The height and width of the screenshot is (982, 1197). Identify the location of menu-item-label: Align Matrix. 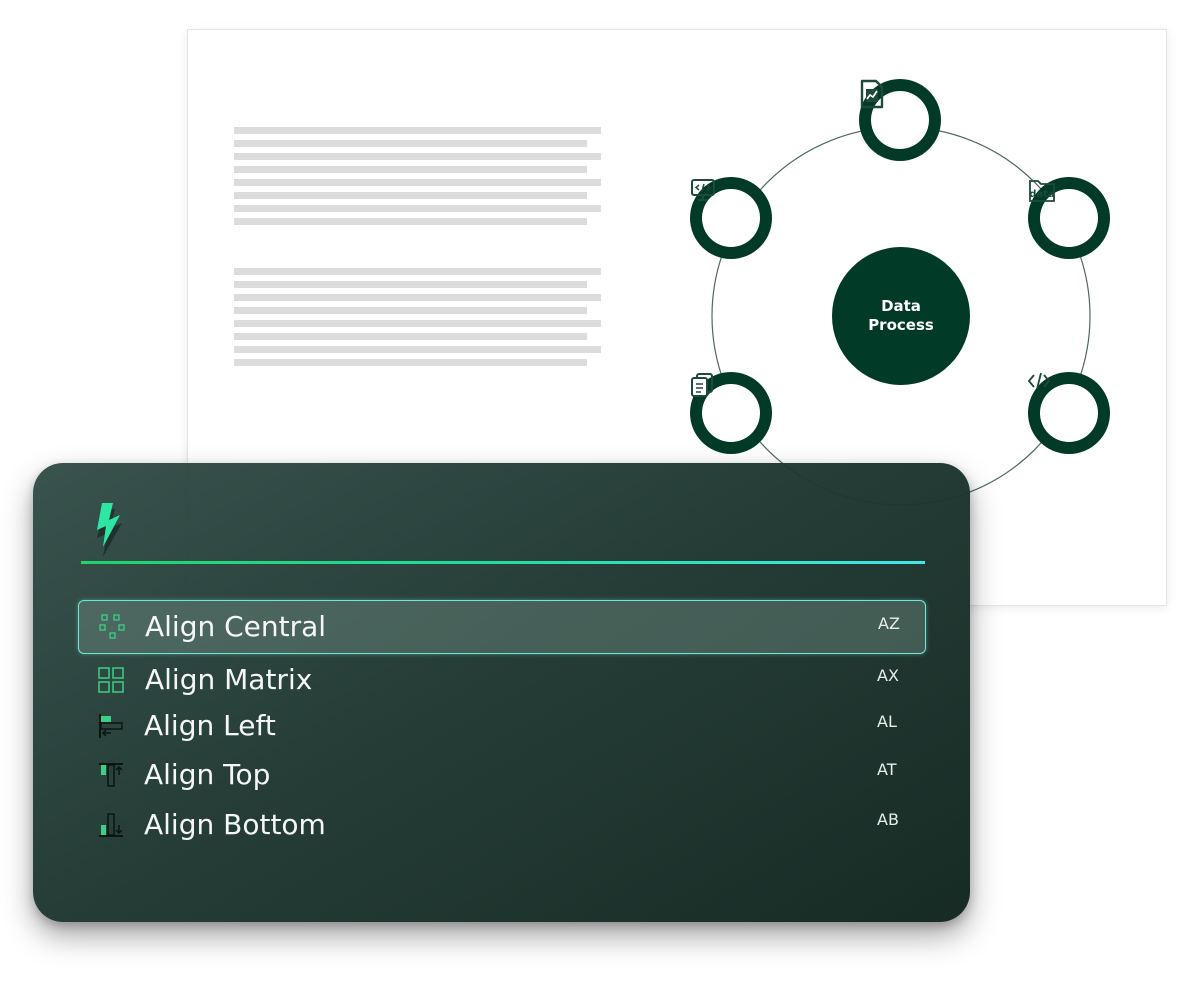
(229, 679).